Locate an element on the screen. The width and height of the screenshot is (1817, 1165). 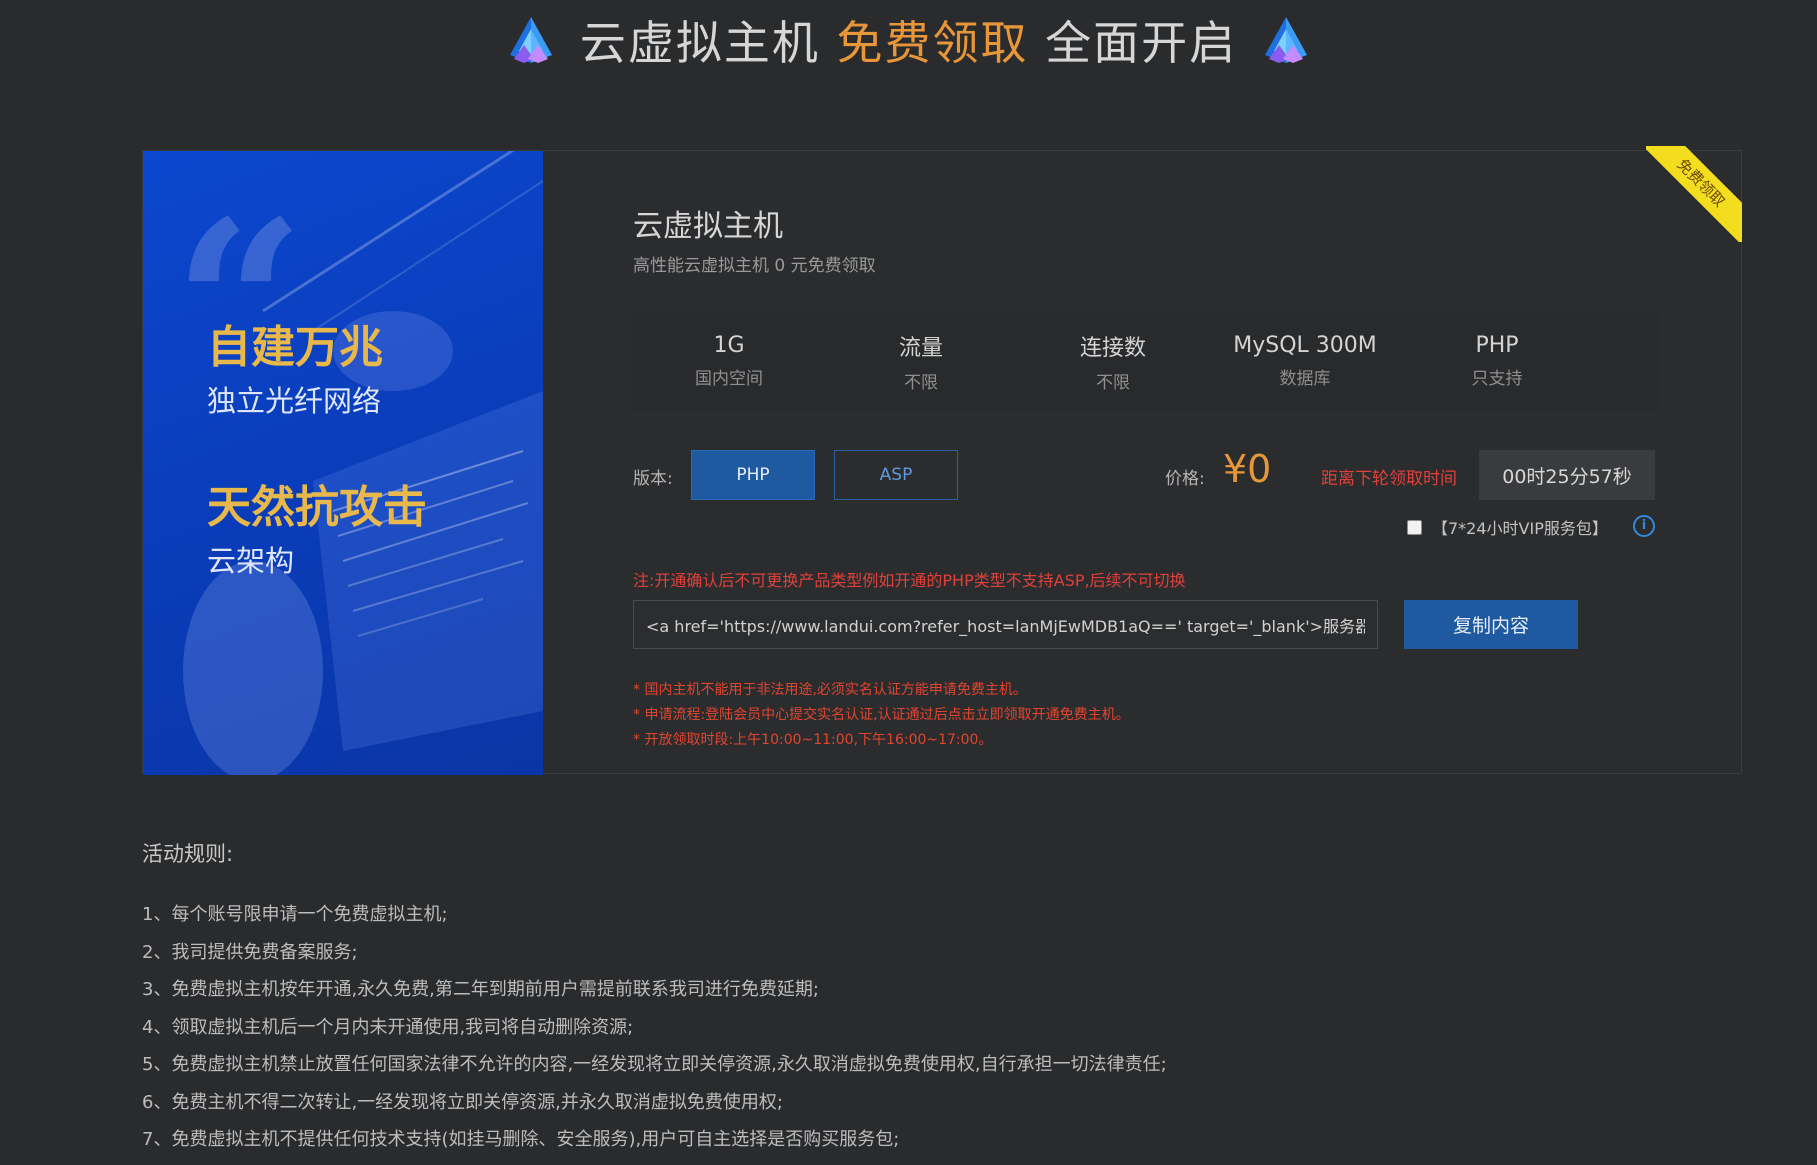
countdown-timer: 00时25分57秒 is located at coordinates (1567, 475).